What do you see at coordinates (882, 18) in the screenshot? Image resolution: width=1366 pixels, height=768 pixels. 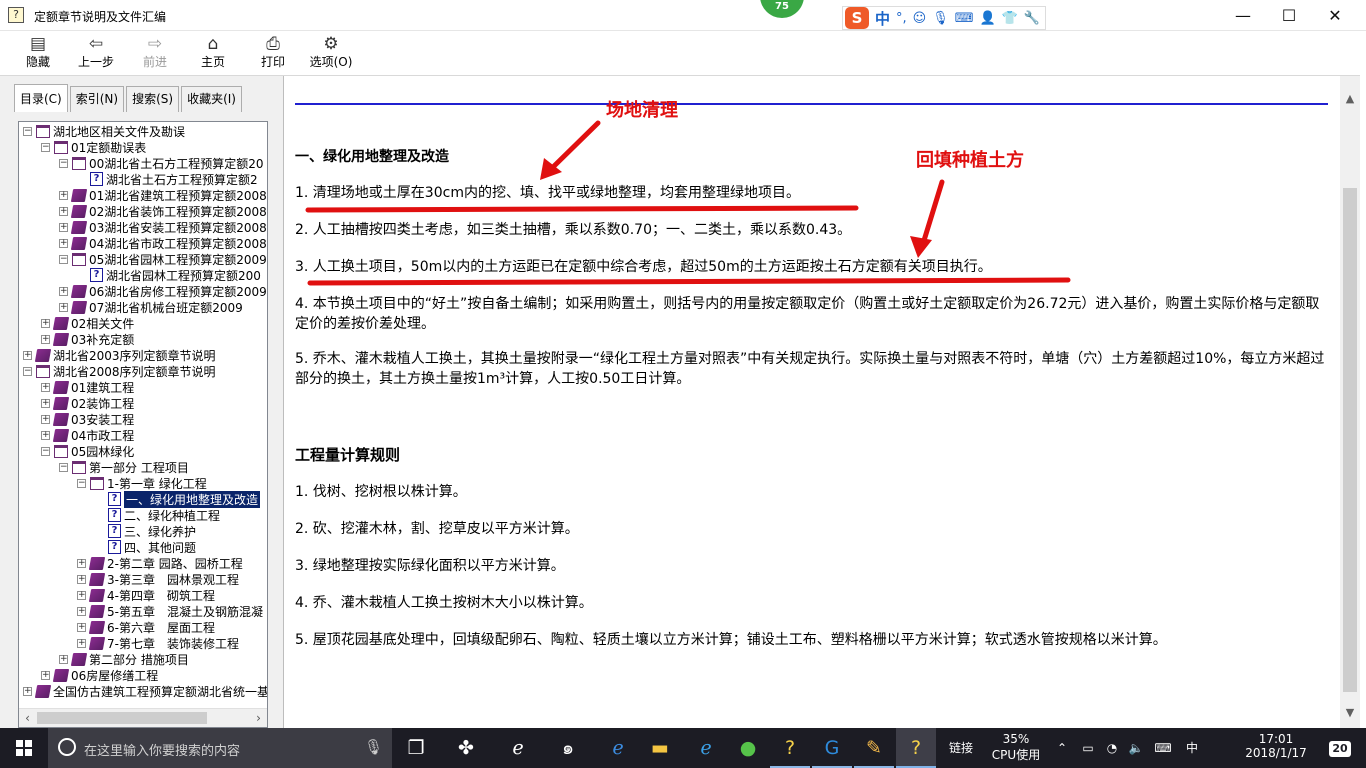 I see `ime-mode-toggle: 中` at bounding box center [882, 18].